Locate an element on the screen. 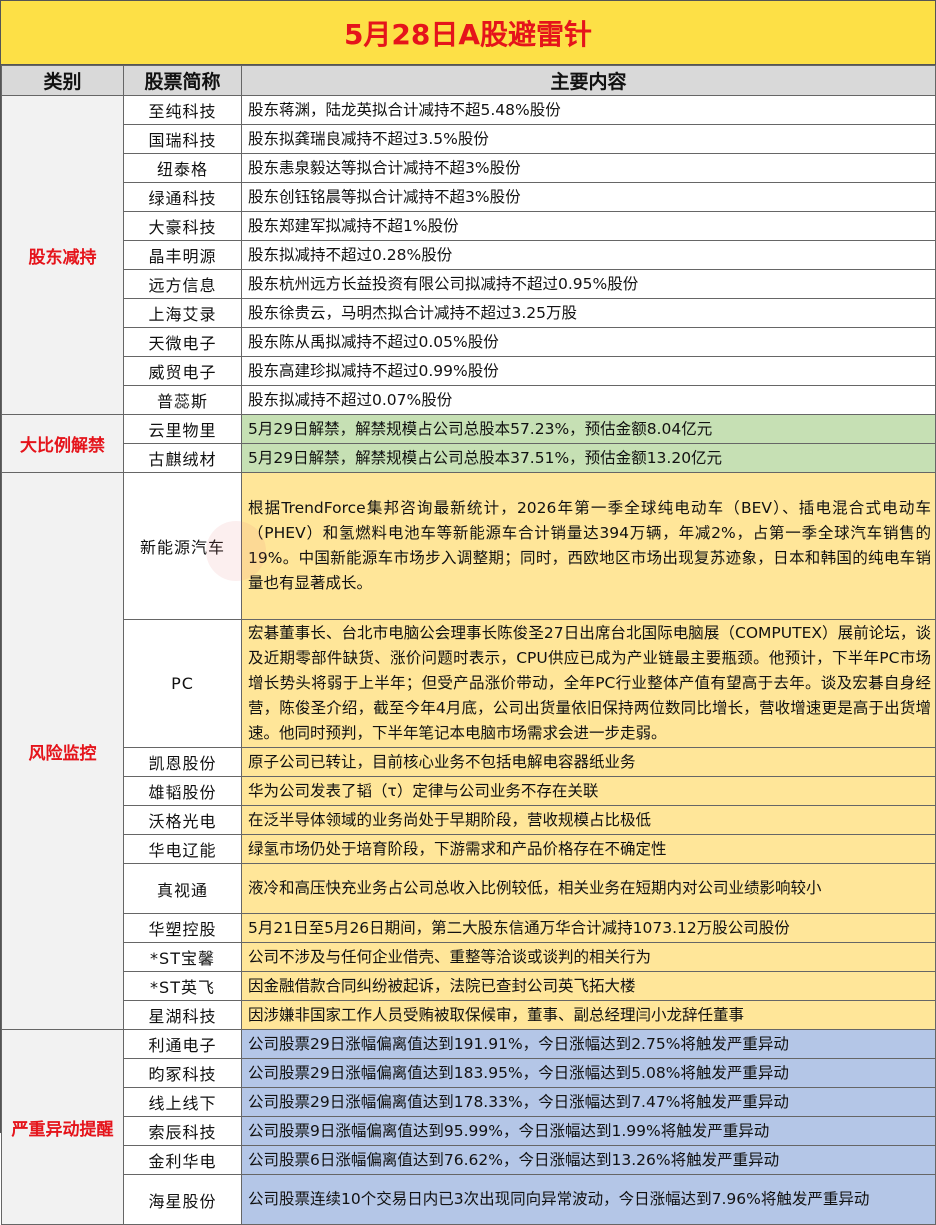 The height and width of the screenshot is (1225, 936). sheet-title: 5月28日A股避雷针 is located at coordinates (468, 33).